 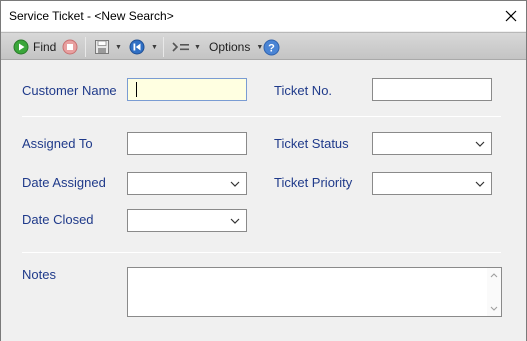 What do you see at coordinates (313, 182) in the screenshot?
I see `ticket-priority-label: Ticket Priority` at bounding box center [313, 182].